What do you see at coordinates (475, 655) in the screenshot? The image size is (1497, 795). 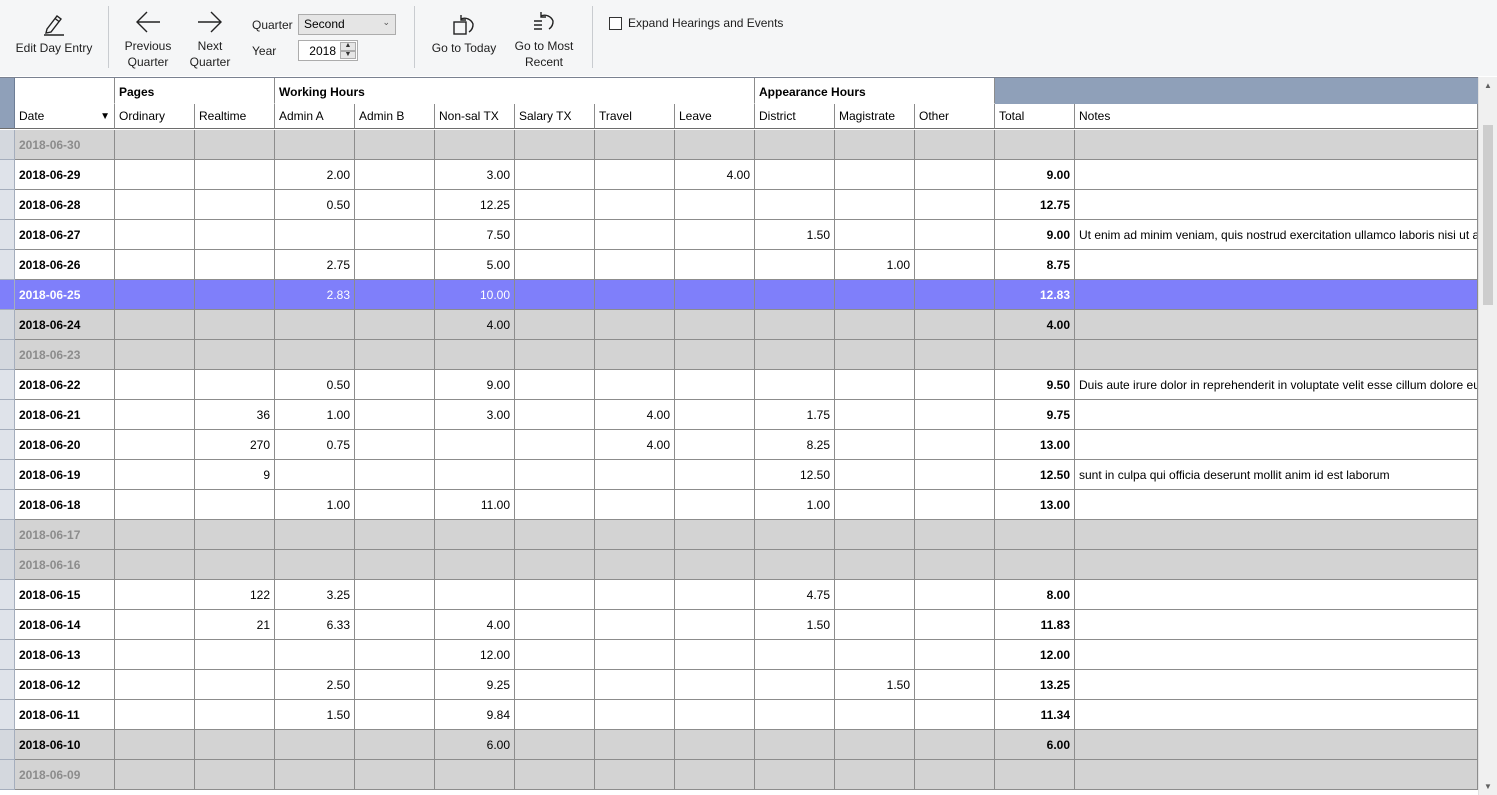 I see `cell-nonsal-tx: 12.00` at bounding box center [475, 655].